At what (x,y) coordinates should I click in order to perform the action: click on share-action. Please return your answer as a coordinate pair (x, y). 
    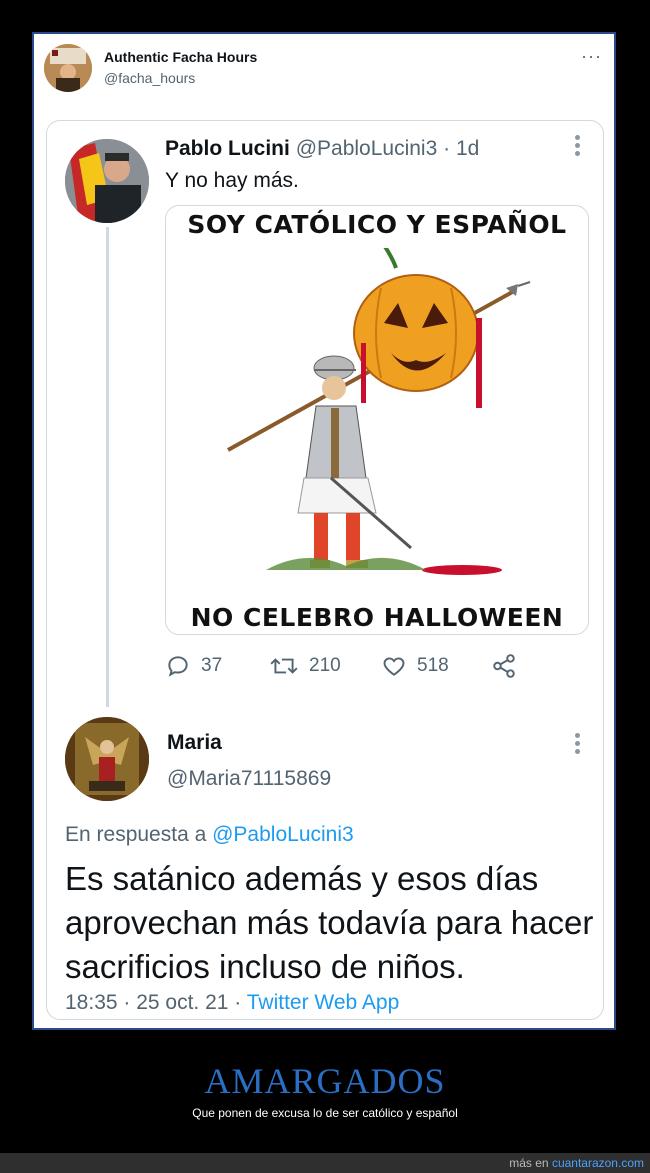
    Looking at the image, I should click on (504, 666).